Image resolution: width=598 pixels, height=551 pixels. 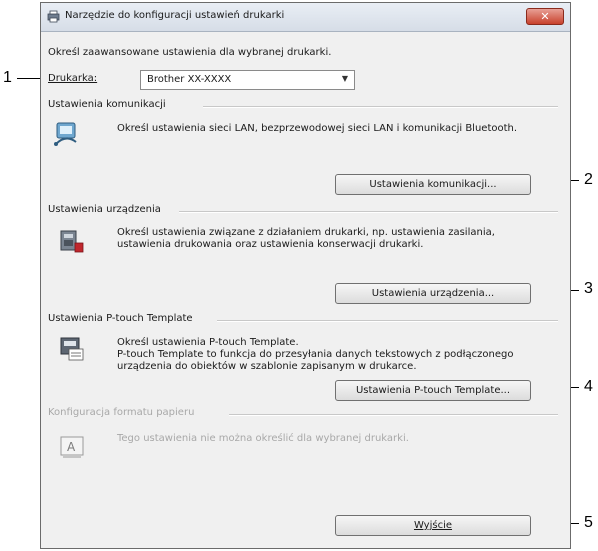 I want to click on ptouch-description-line1: Określ ustawienia P-touch Template., so click(x=208, y=342).